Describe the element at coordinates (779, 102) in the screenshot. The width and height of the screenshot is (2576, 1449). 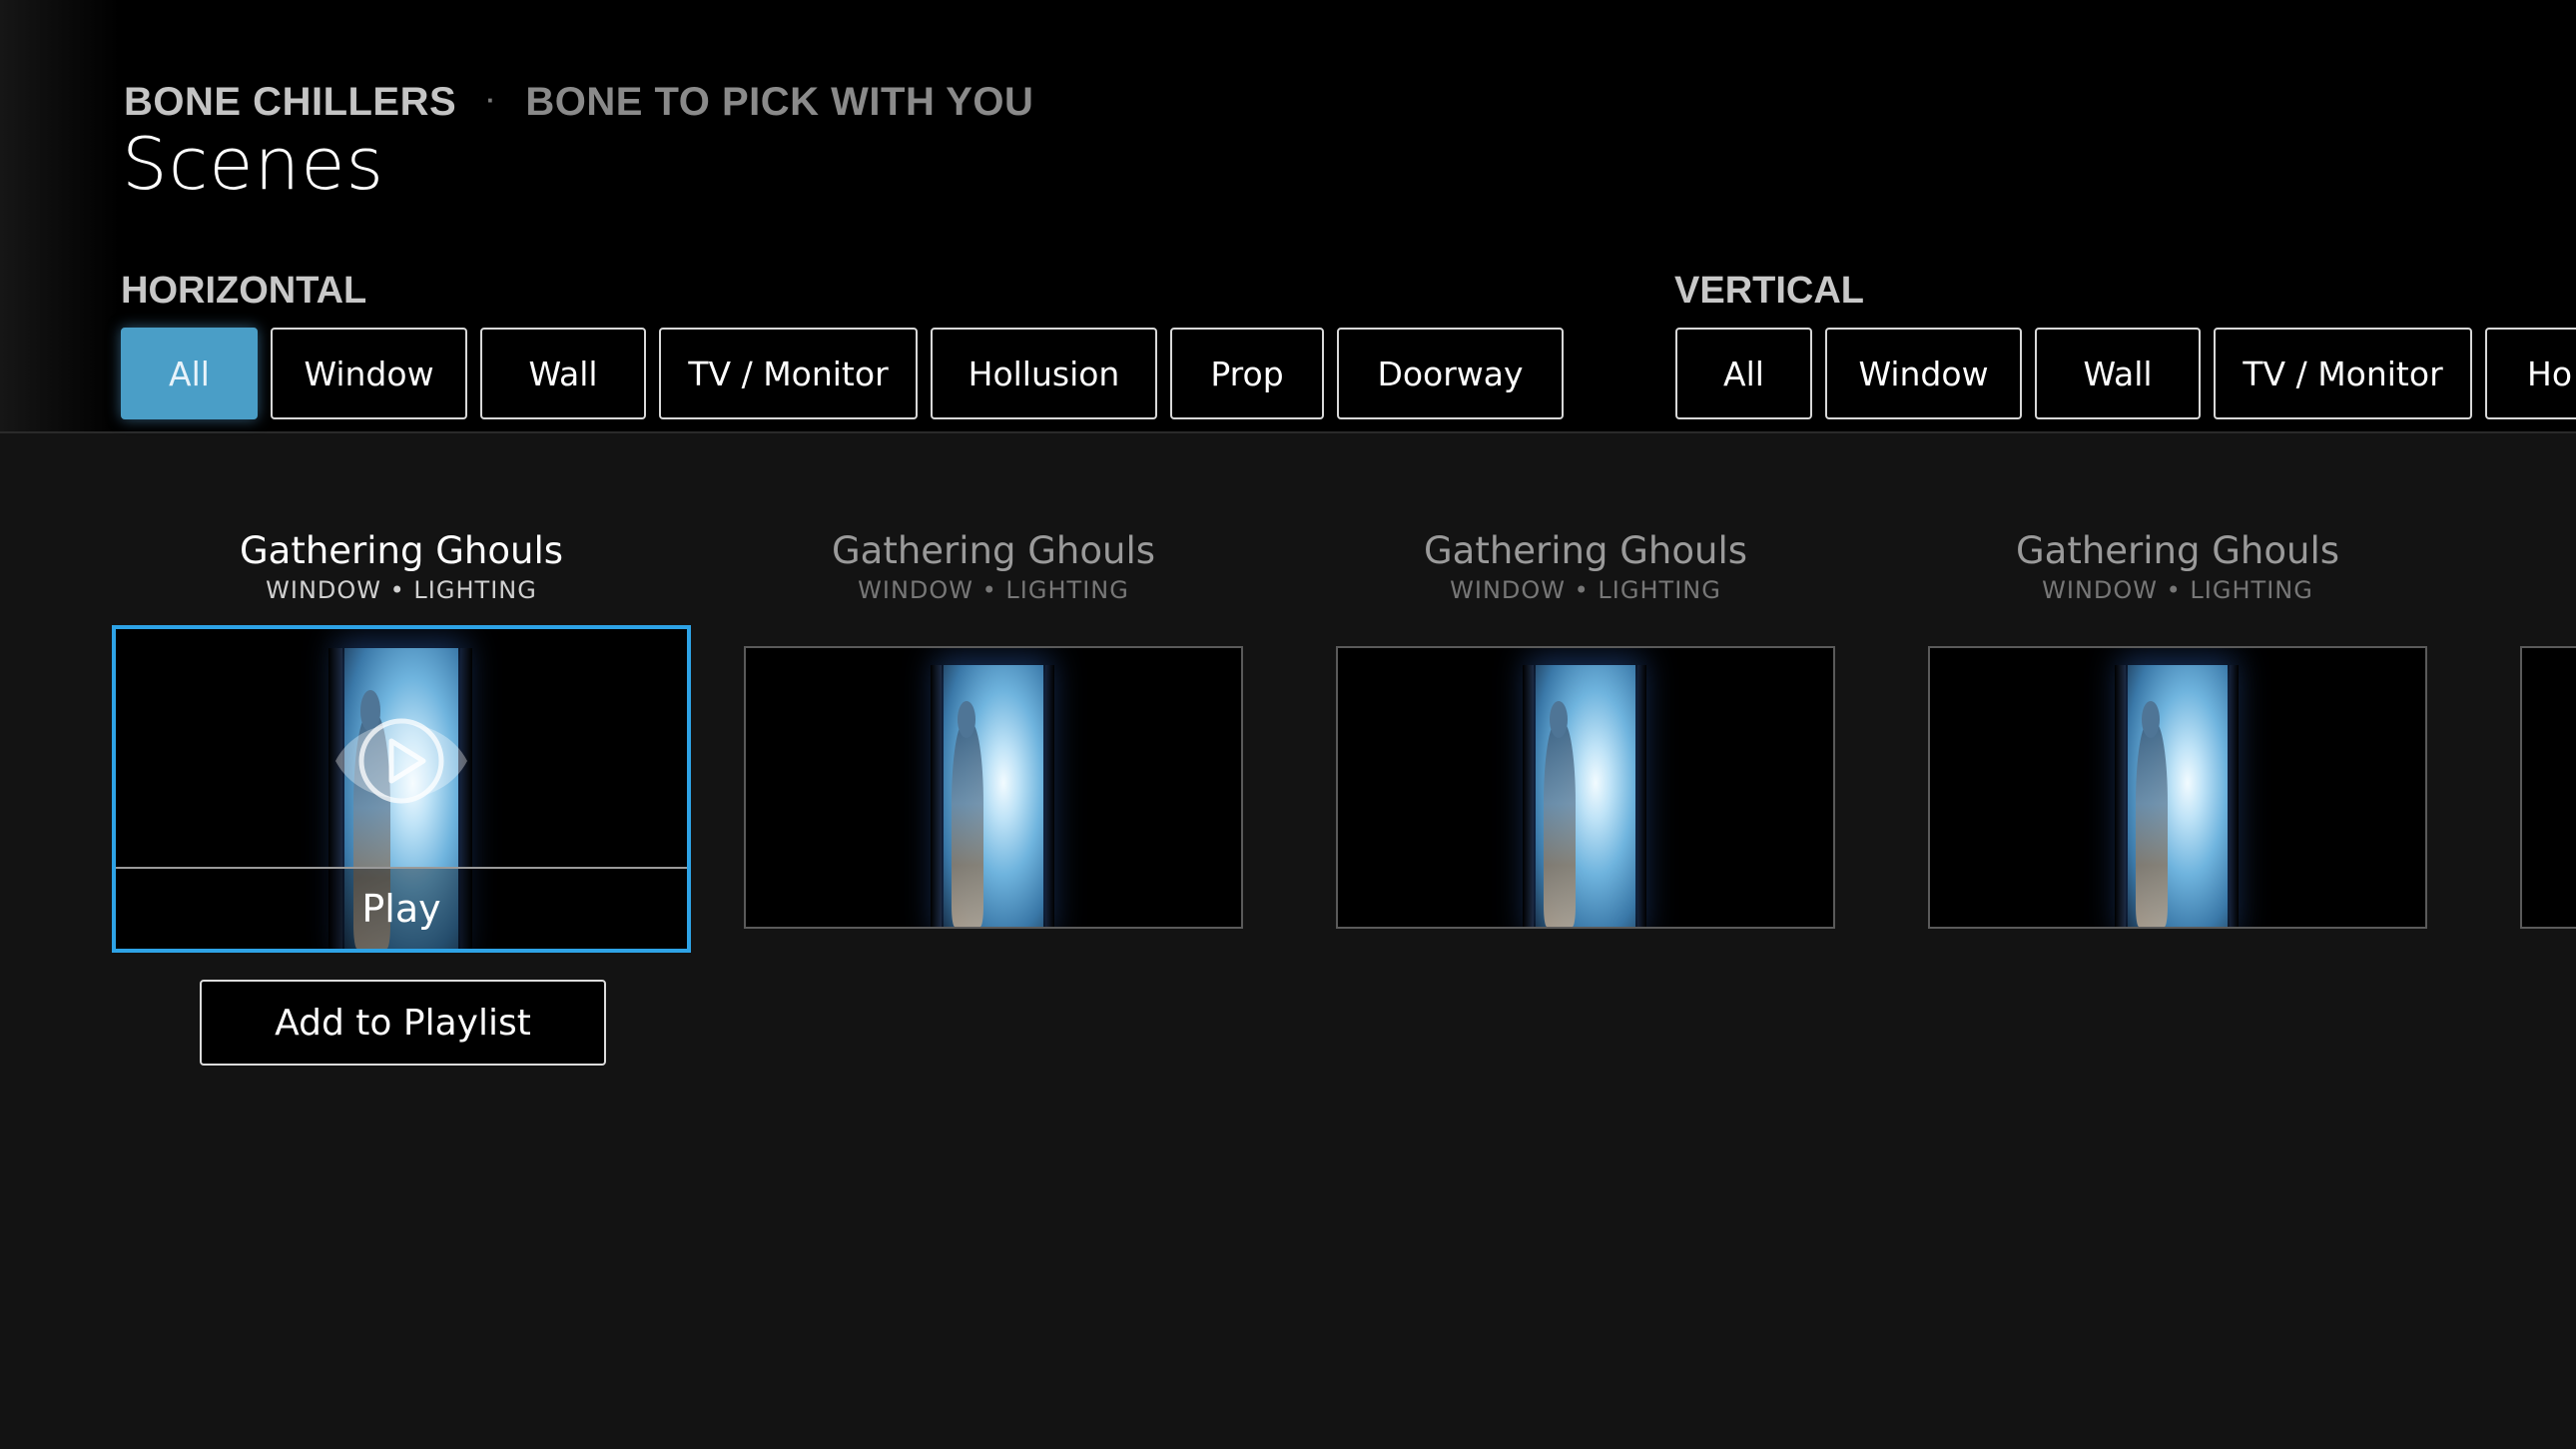
I see `breadcrumb-episode: BONE TO PICK WITH YOU` at that location.